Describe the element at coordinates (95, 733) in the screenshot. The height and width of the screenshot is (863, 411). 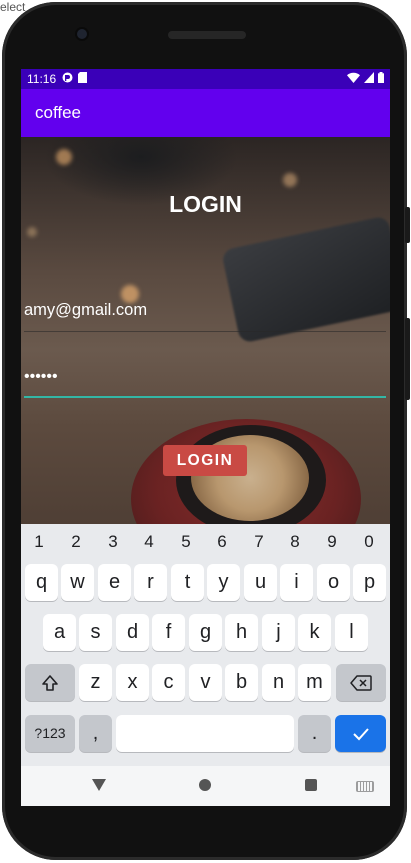
I see `comma-key: ,` at that location.